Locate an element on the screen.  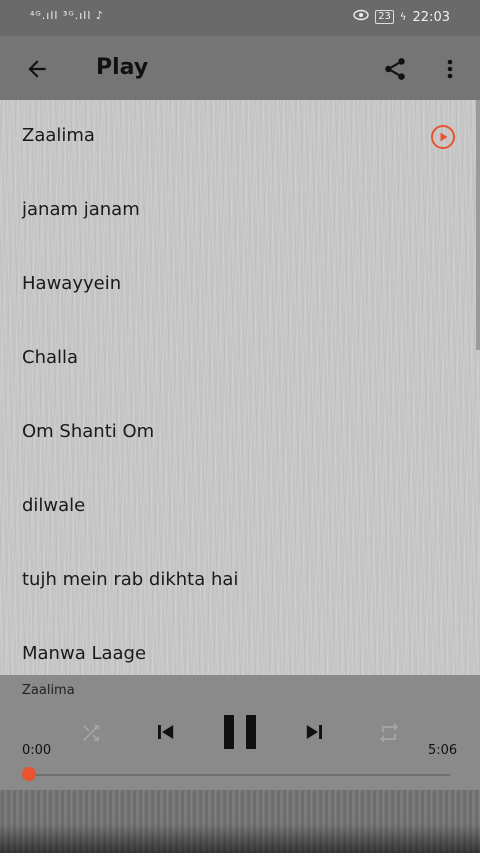
song-title: Challa is located at coordinates (50, 357).